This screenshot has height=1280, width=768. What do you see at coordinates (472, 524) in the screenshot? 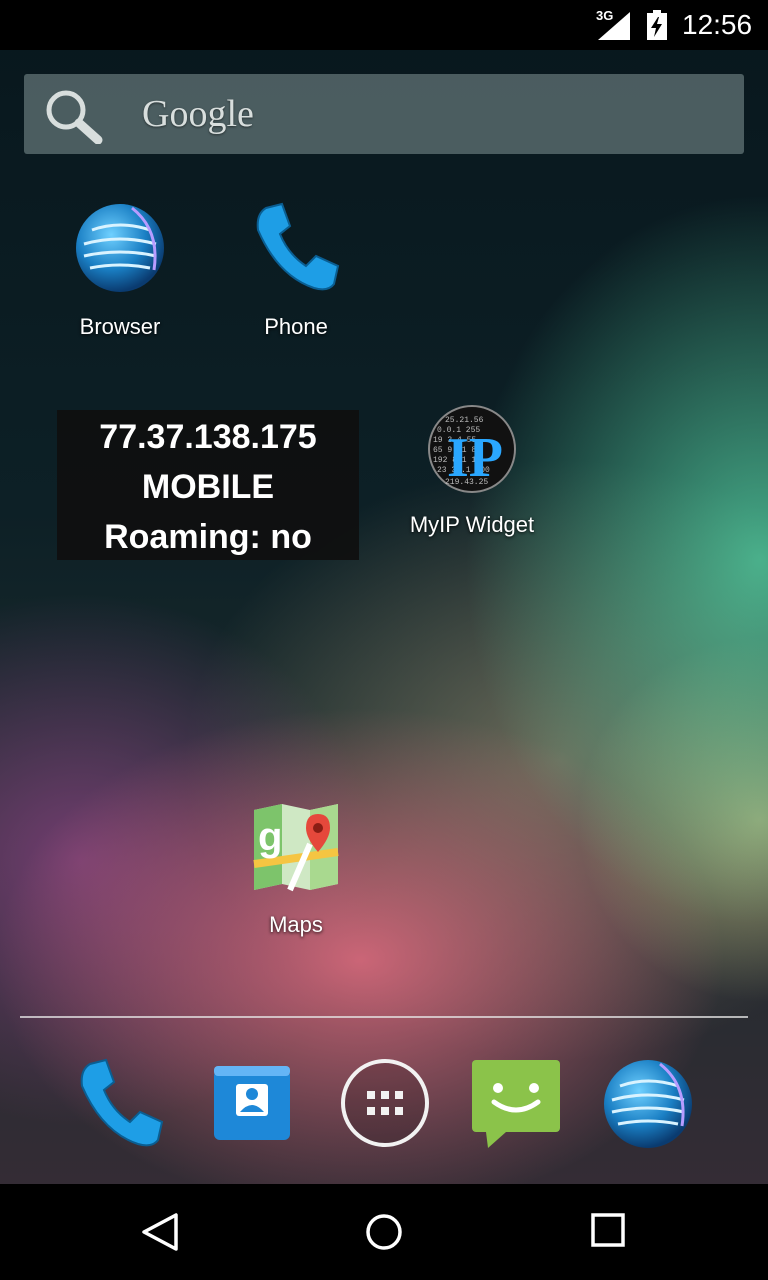
I see `app-label: MyIP Widget` at bounding box center [472, 524].